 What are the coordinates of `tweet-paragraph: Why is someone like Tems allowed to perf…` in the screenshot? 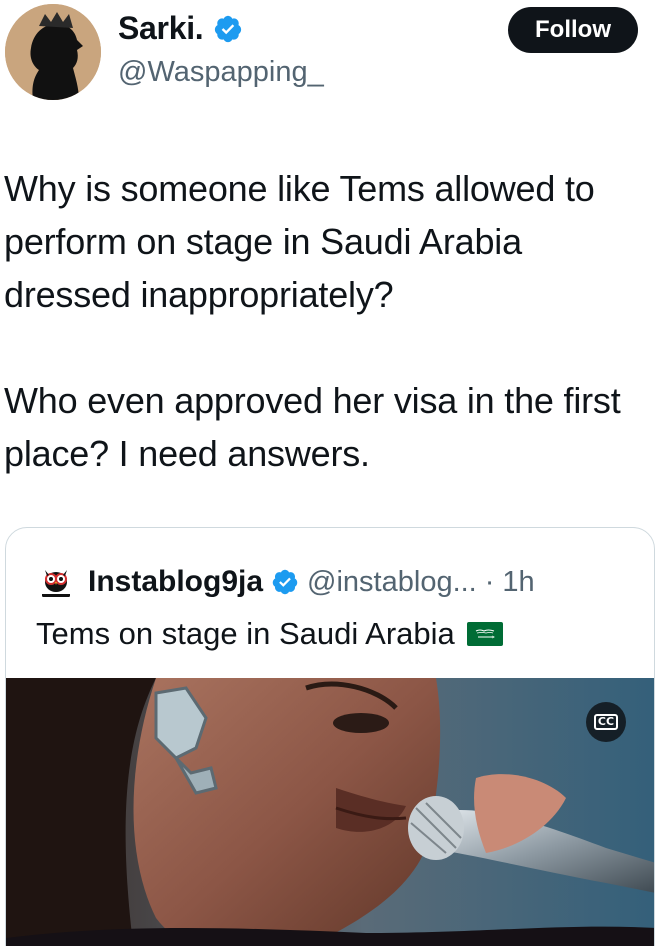 It's located at (299, 241).